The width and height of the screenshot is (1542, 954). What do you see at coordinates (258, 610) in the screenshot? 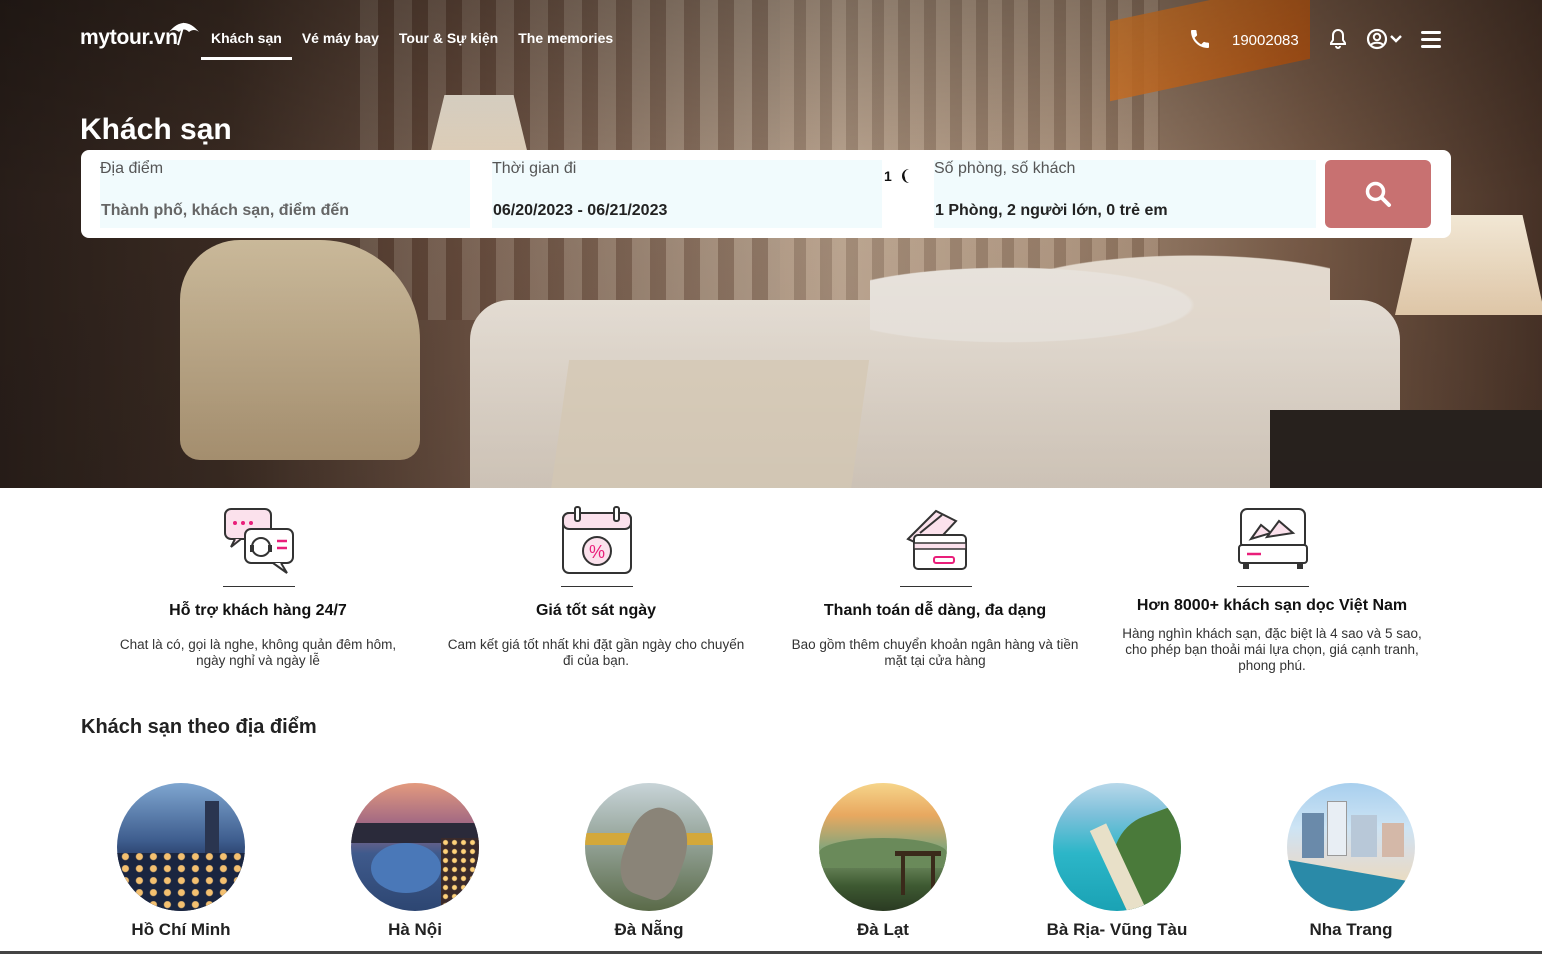
I see `feature-title: Hỗ trợ khách hàng 24/7` at bounding box center [258, 610].